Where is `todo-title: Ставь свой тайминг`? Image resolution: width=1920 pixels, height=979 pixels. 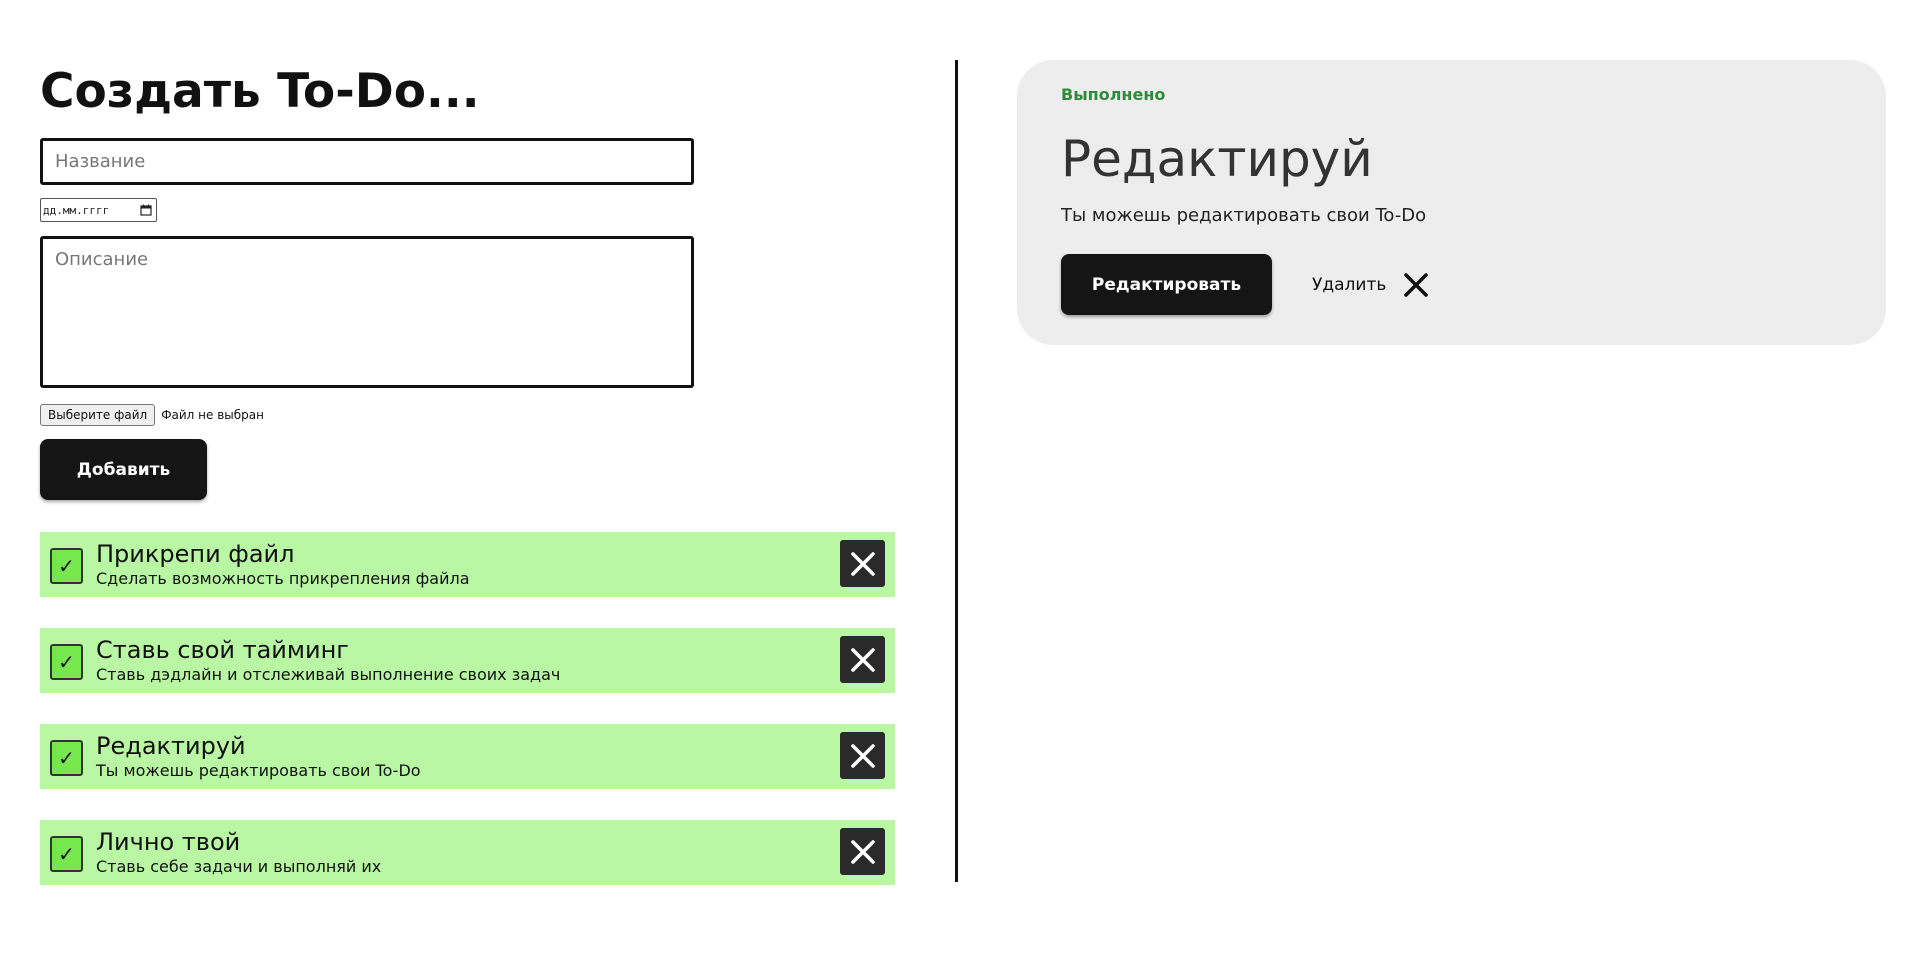
todo-title: Ставь свой тайминг is located at coordinates (222, 650).